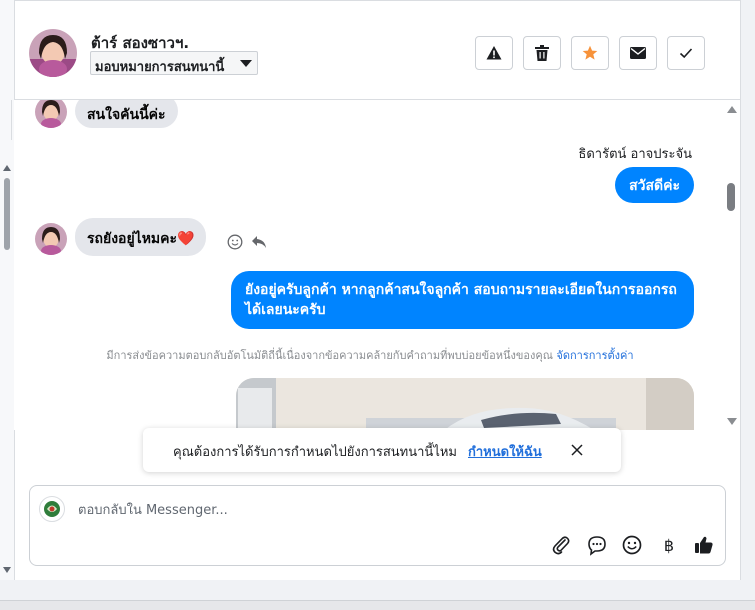  What do you see at coordinates (246, 63) in the screenshot?
I see `chevron-down-icon` at bounding box center [246, 63].